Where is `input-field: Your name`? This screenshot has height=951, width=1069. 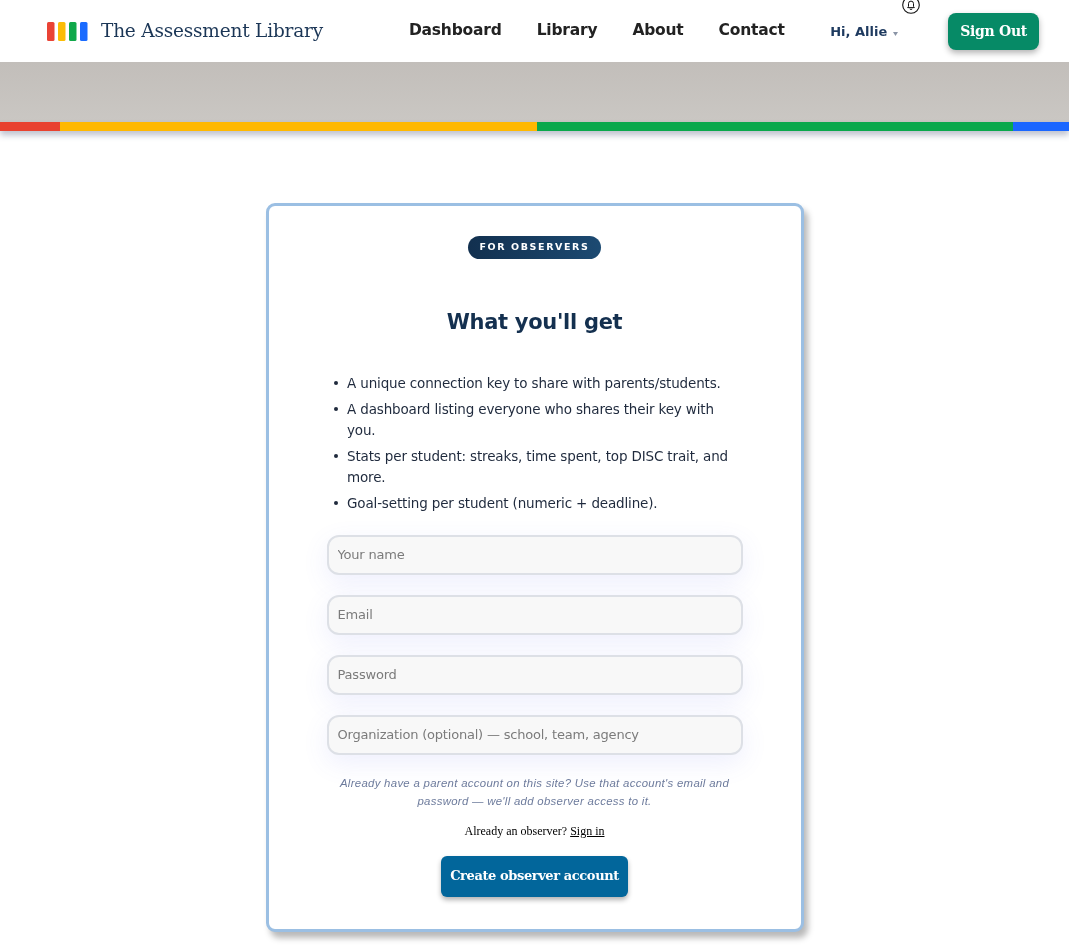 input-field: Your name is located at coordinates (534, 554).